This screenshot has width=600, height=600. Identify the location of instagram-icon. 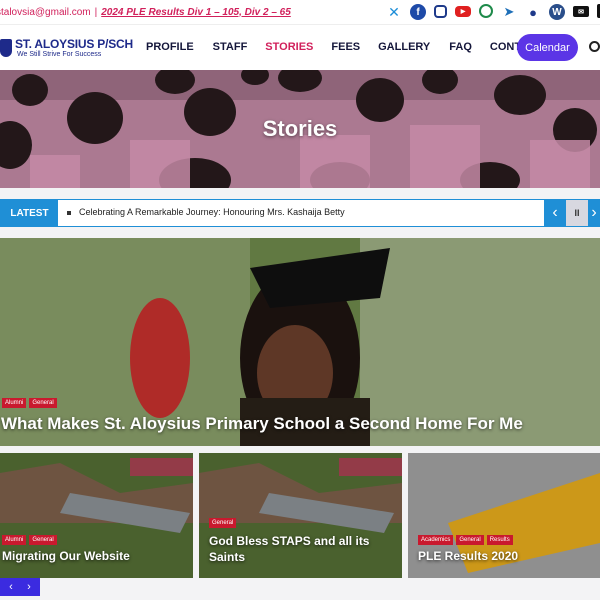
(440, 11).